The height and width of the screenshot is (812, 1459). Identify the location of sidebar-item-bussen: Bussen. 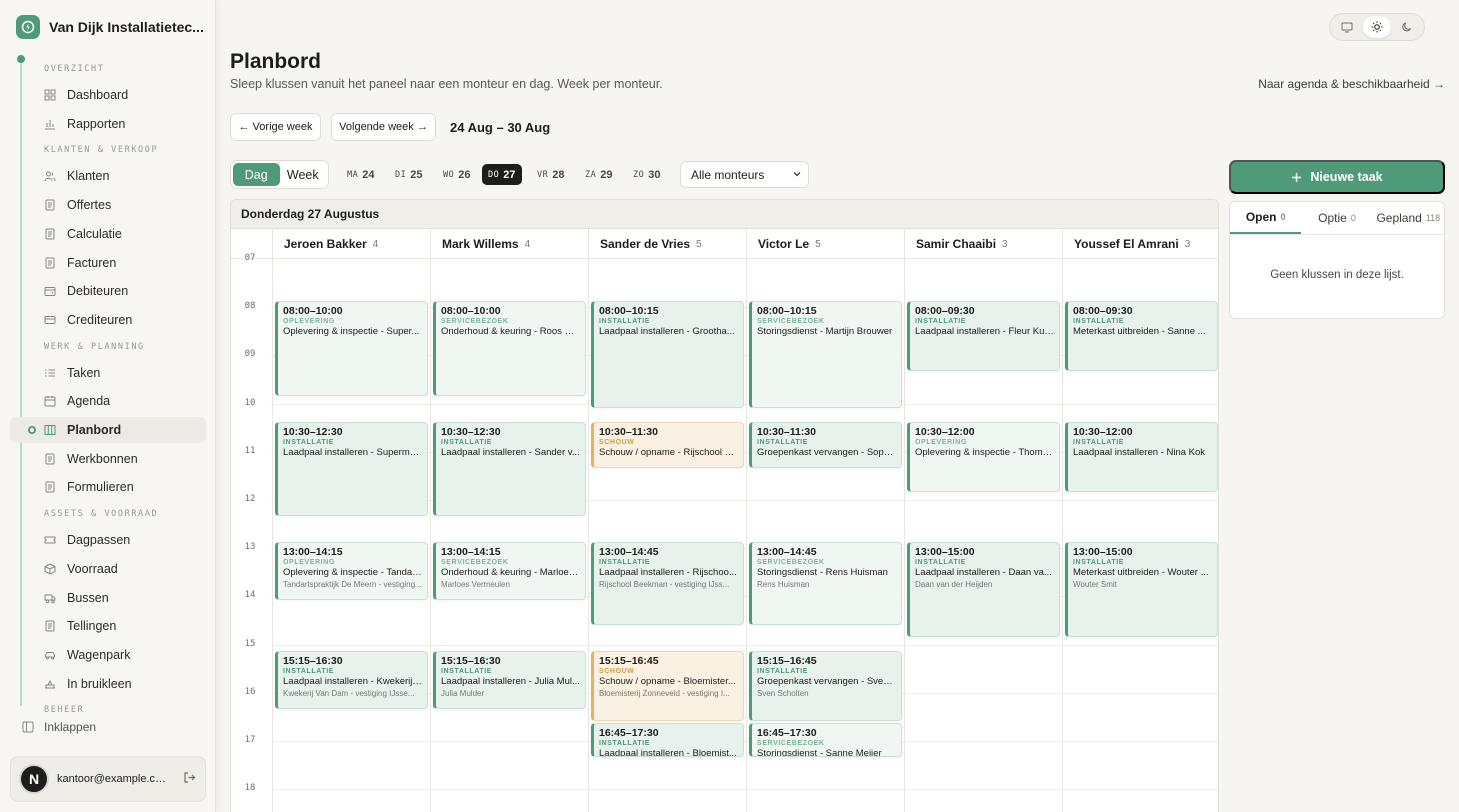
(108, 598).